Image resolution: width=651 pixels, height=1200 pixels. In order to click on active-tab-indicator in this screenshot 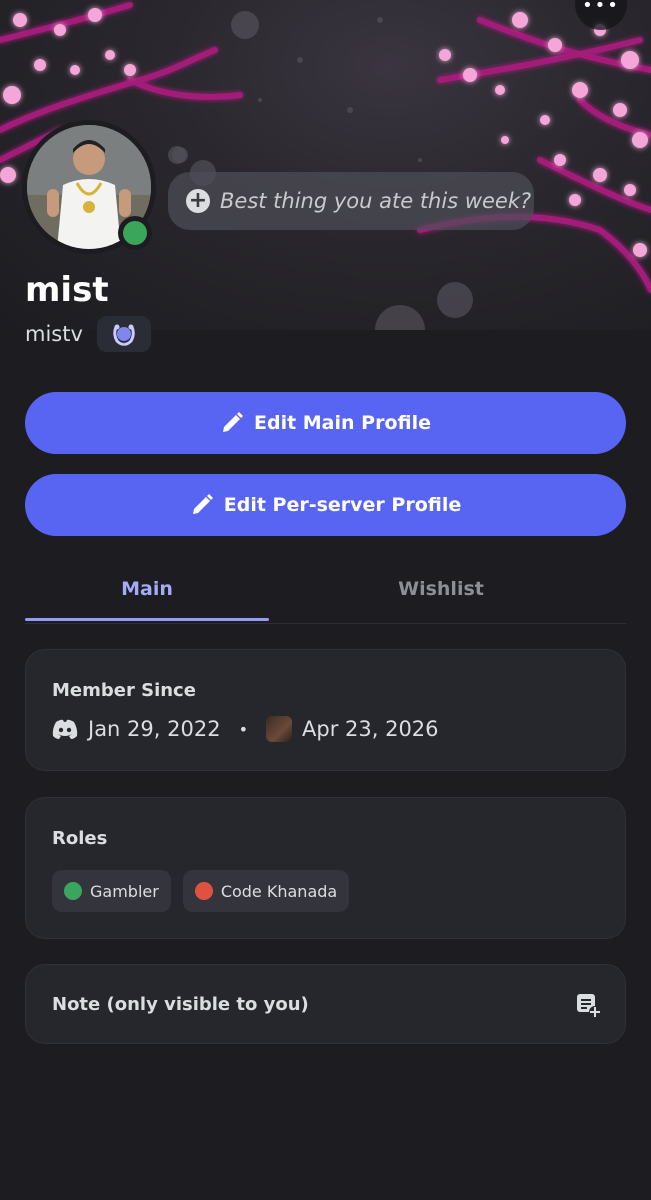, I will do `click(147, 619)`.